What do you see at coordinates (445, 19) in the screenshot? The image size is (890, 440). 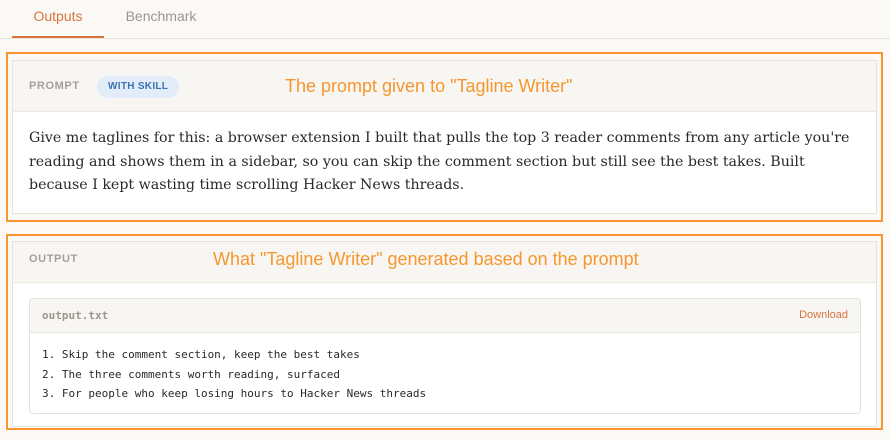 I see `tab-bar: Outputs Benchmark` at bounding box center [445, 19].